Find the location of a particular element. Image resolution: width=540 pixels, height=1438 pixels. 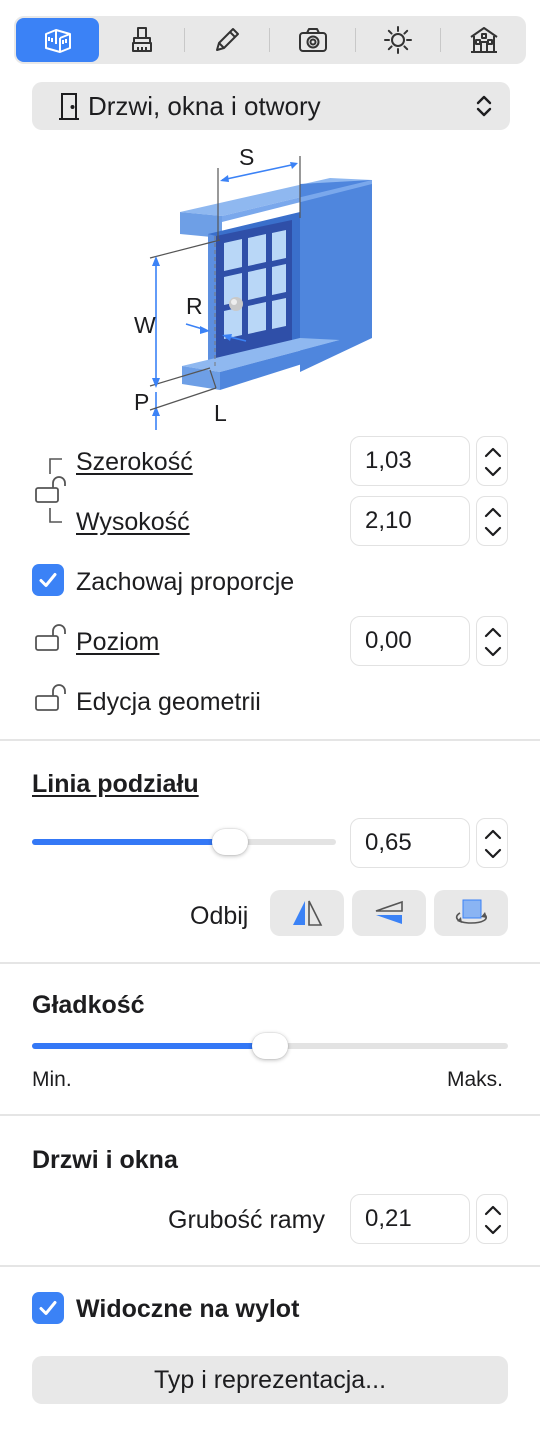

level-label-text: Poziom is located at coordinates (118, 642).